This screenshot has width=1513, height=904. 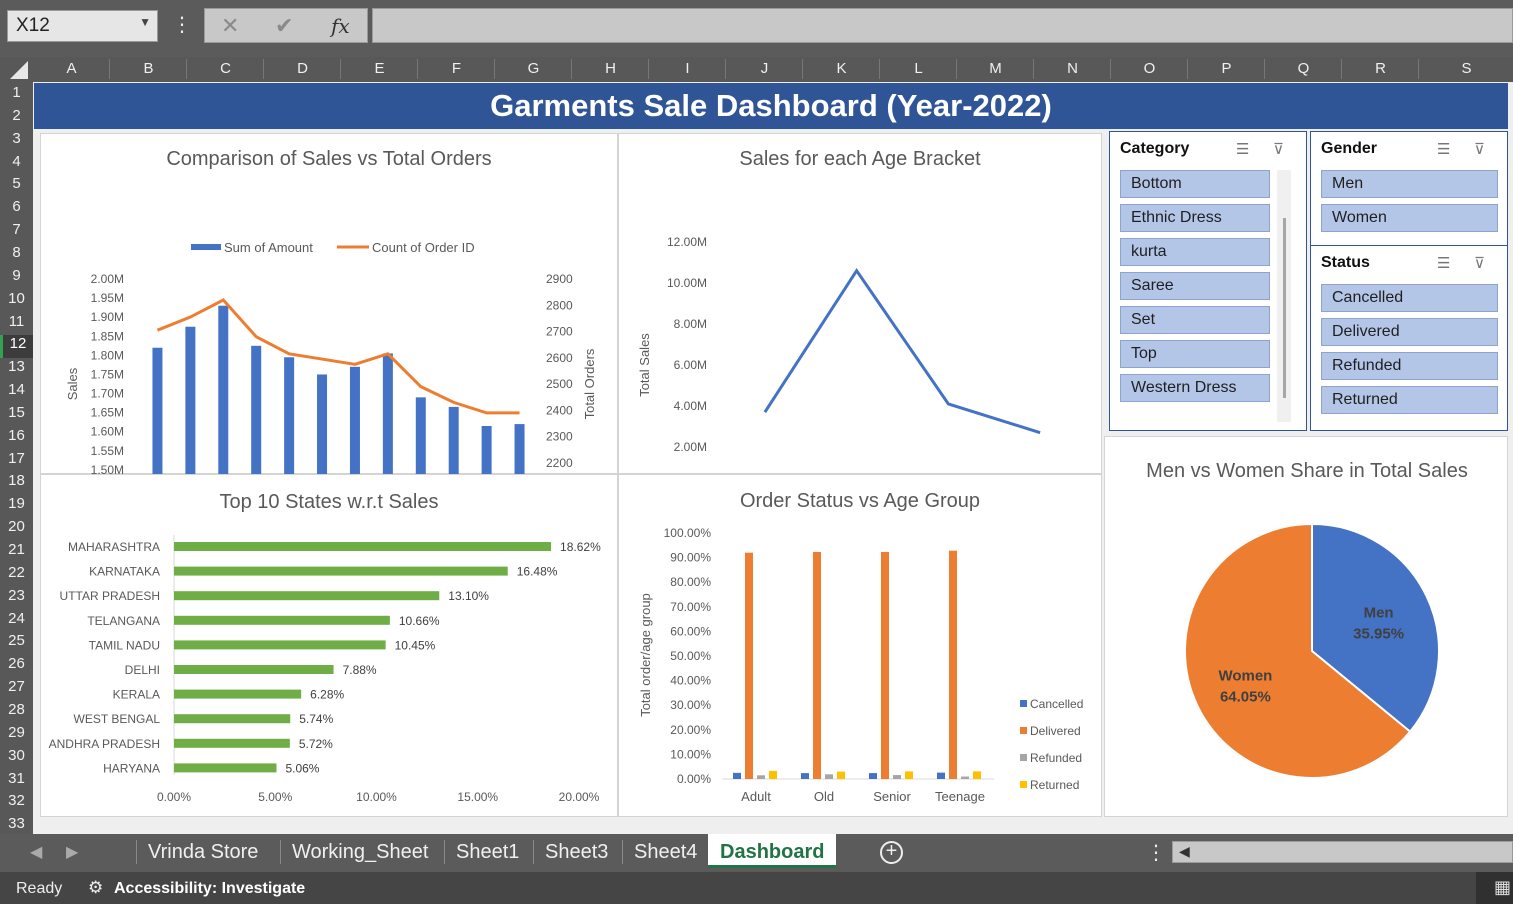 What do you see at coordinates (1195, 286) in the screenshot?
I see `slicer-item-saree: Saree` at bounding box center [1195, 286].